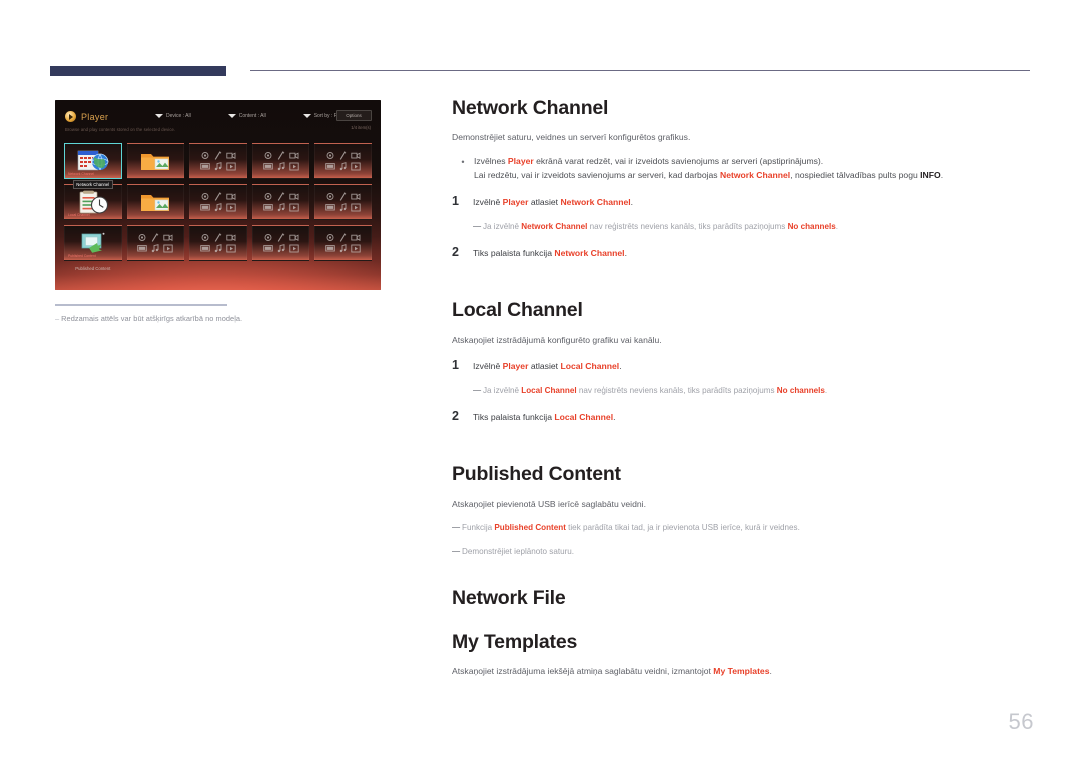 The image size is (1080, 763). Describe the element at coordinates (488, 202) in the screenshot. I see `step-pre: Izvēlnē` at that location.